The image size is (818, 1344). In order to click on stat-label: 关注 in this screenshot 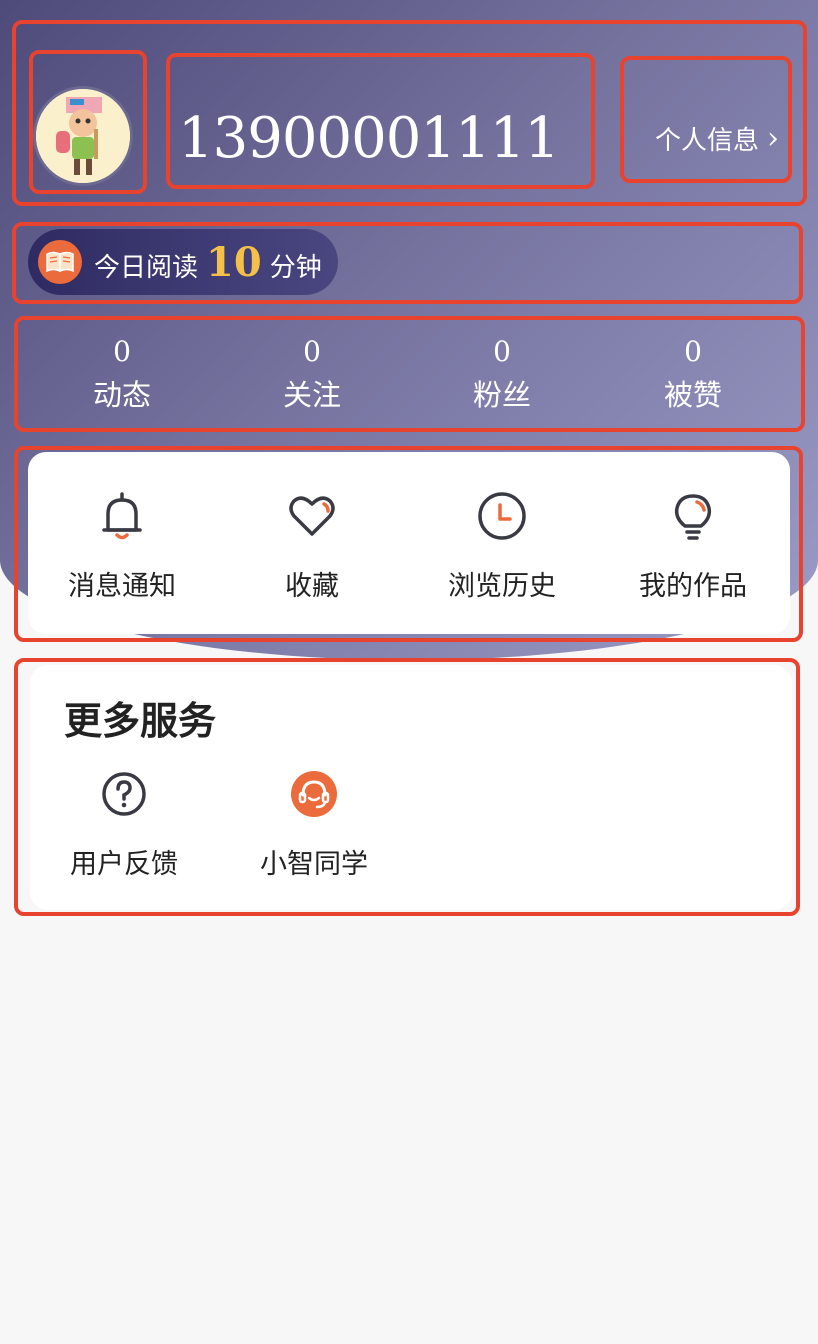, I will do `click(311, 395)`.